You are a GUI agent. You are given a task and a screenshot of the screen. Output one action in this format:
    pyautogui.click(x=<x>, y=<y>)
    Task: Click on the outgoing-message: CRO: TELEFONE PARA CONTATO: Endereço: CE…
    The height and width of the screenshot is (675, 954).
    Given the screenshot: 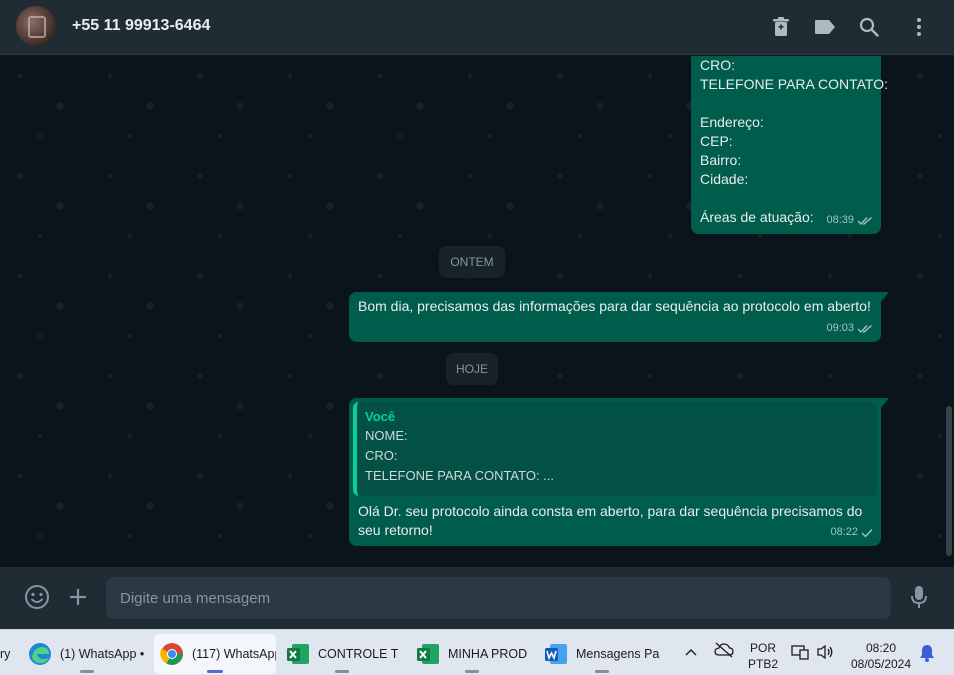 What is the action you would take?
    pyautogui.click(x=789, y=145)
    